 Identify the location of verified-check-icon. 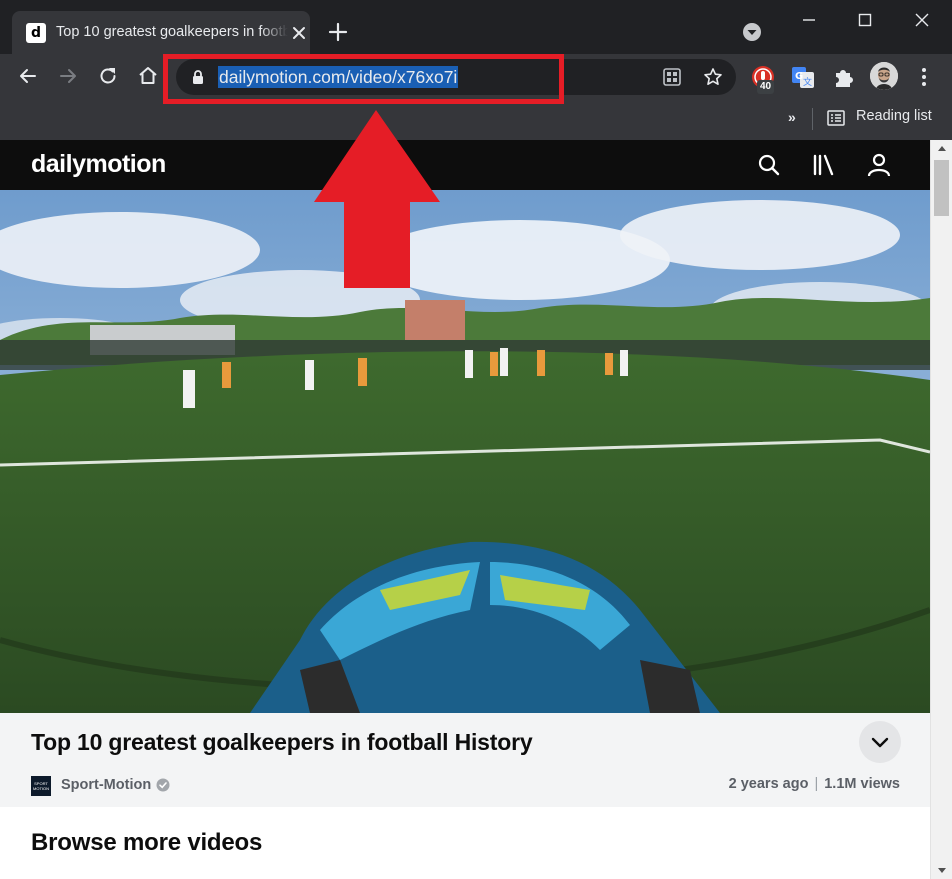
(163, 785).